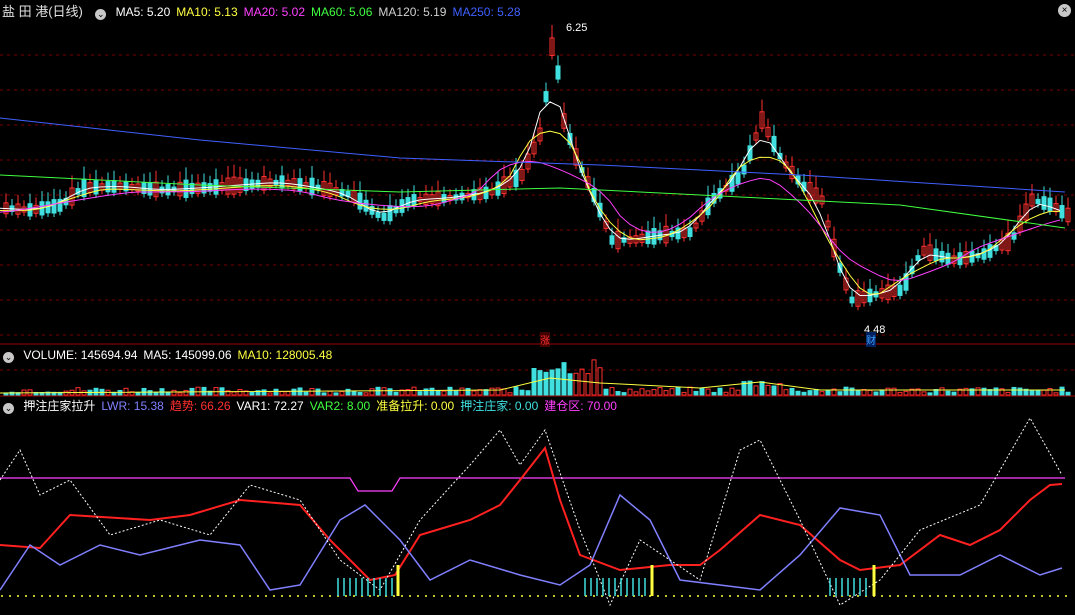 The image size is (1075, 615). What do you see at coordinates (871, 339) in the screenshot?
I see `event-mark-cai: 财` at bounding box center [871, 339].